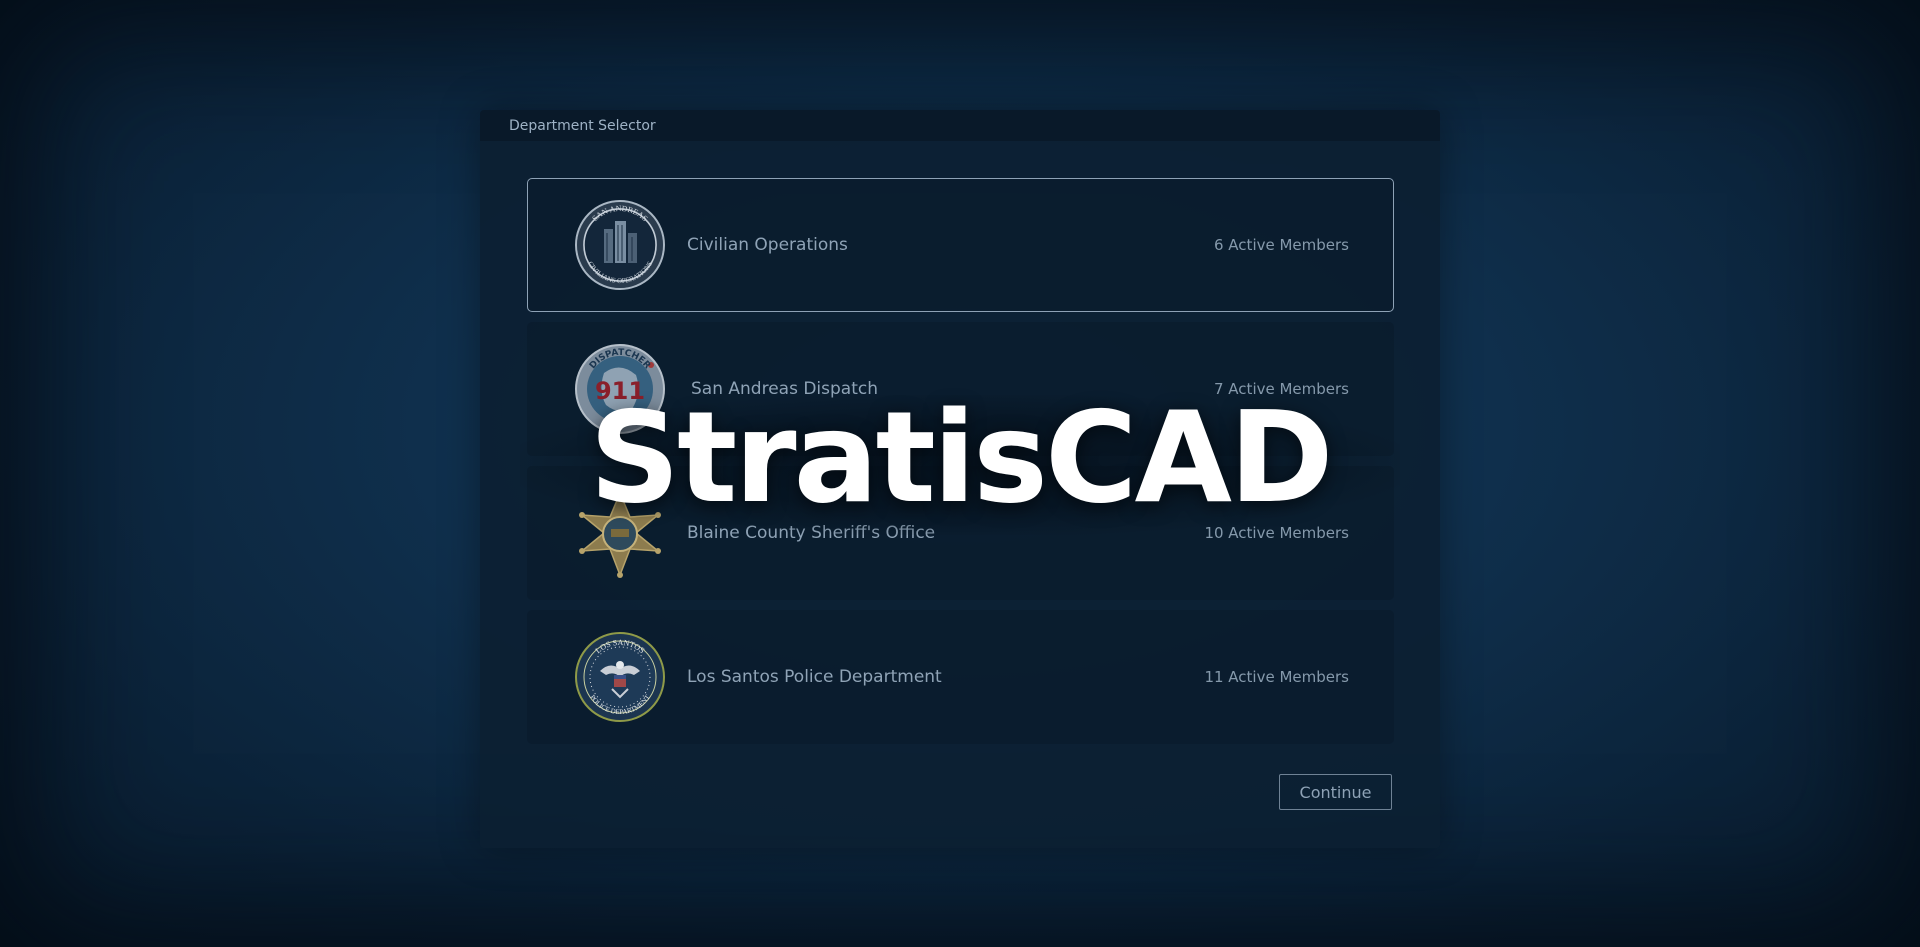  I want to click on department-name: Civilian Operations, so click(767, 245).